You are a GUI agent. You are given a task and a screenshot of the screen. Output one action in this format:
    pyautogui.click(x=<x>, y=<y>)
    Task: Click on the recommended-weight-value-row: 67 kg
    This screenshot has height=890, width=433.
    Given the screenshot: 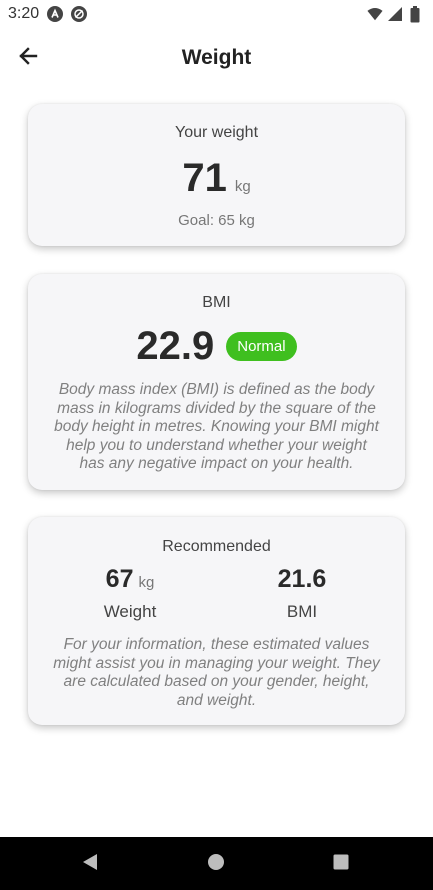 What is the action you would take?
    pyautogui.click(x=130, y=579)
    